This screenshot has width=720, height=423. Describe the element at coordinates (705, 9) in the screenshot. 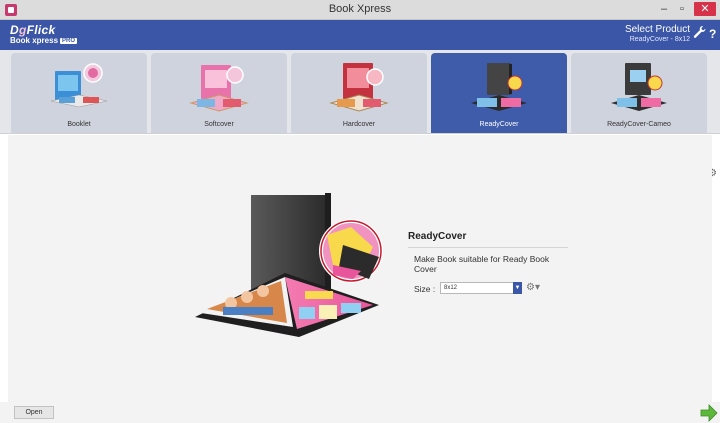

I see `close-button: ✕` at that location.